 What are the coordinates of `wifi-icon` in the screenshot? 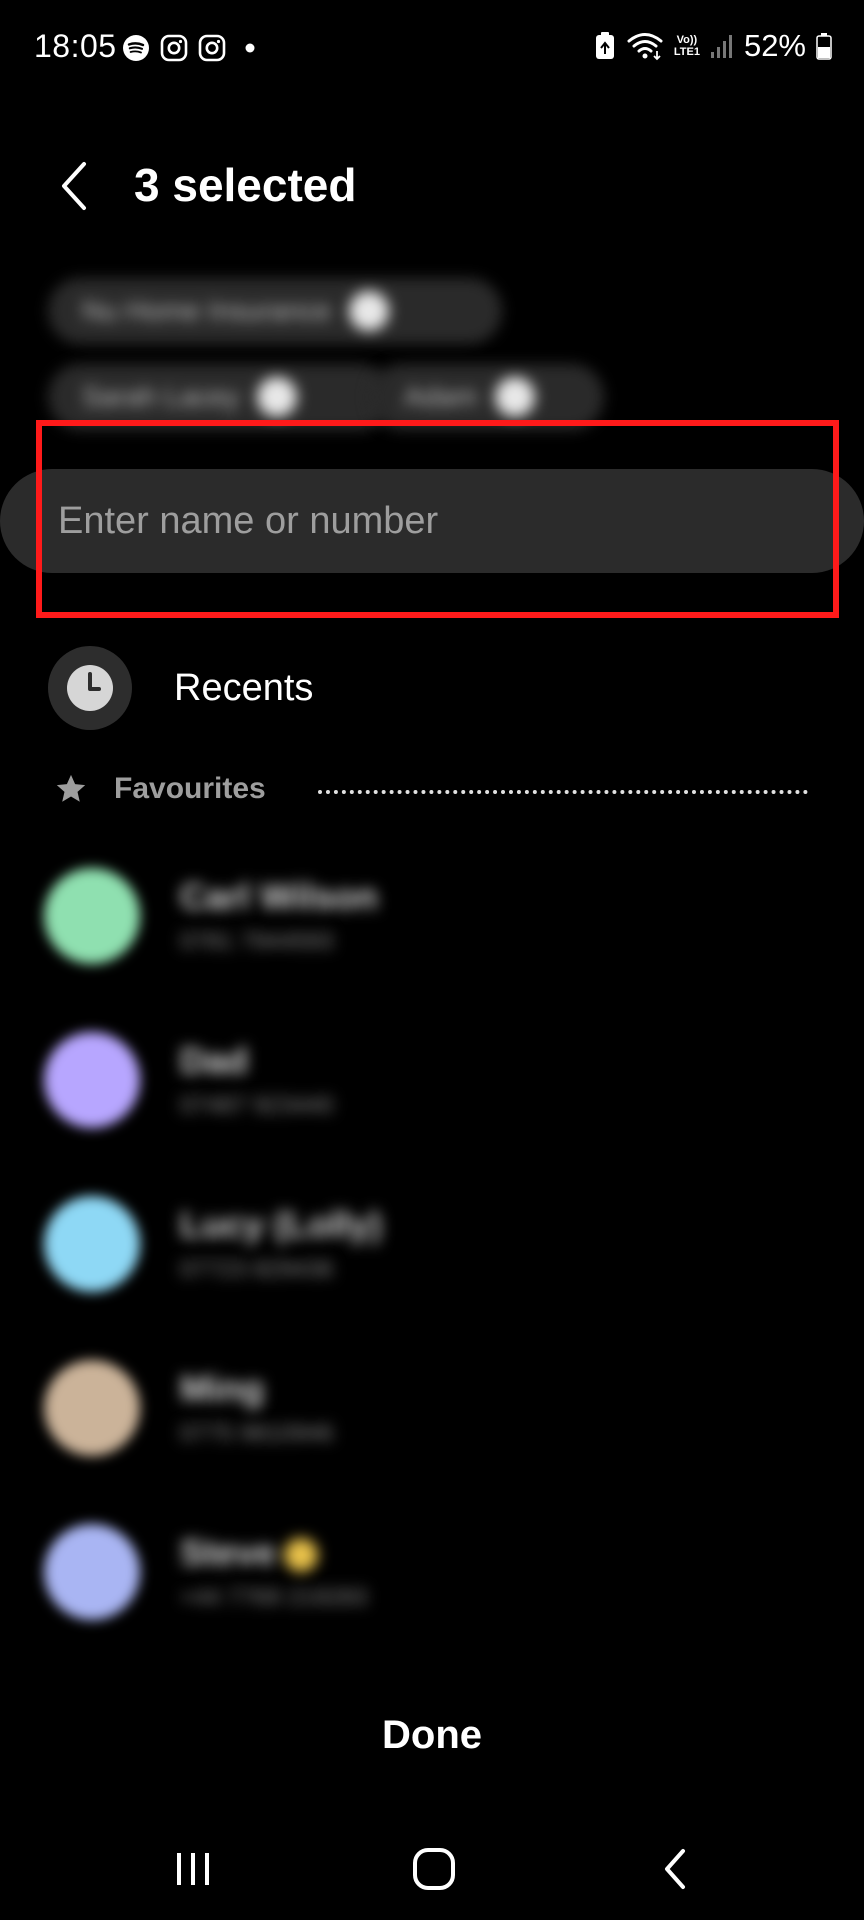 It's located at (645, 47).